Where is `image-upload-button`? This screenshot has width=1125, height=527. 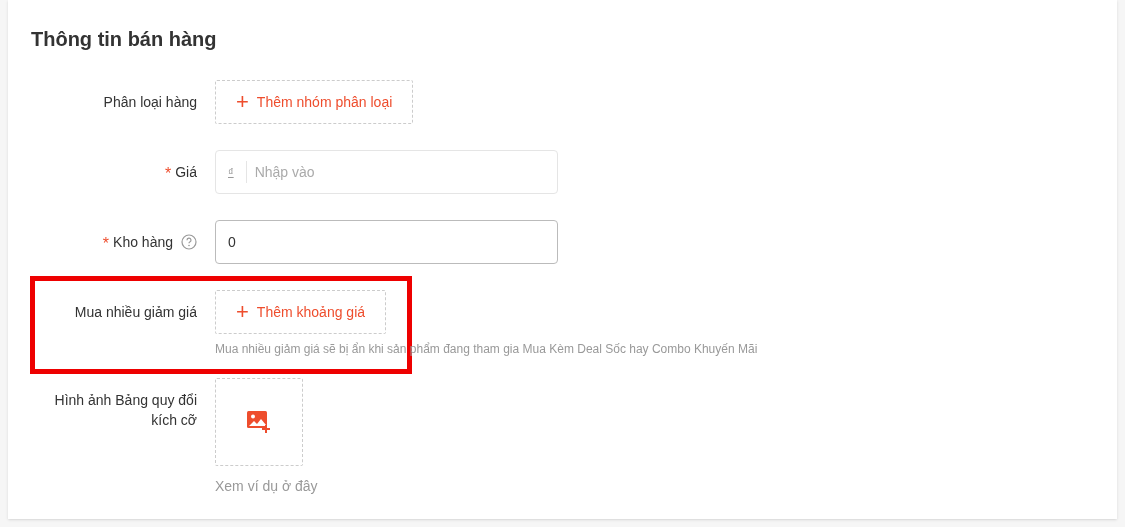 image-upload-button is located at coordinates (259, 422).